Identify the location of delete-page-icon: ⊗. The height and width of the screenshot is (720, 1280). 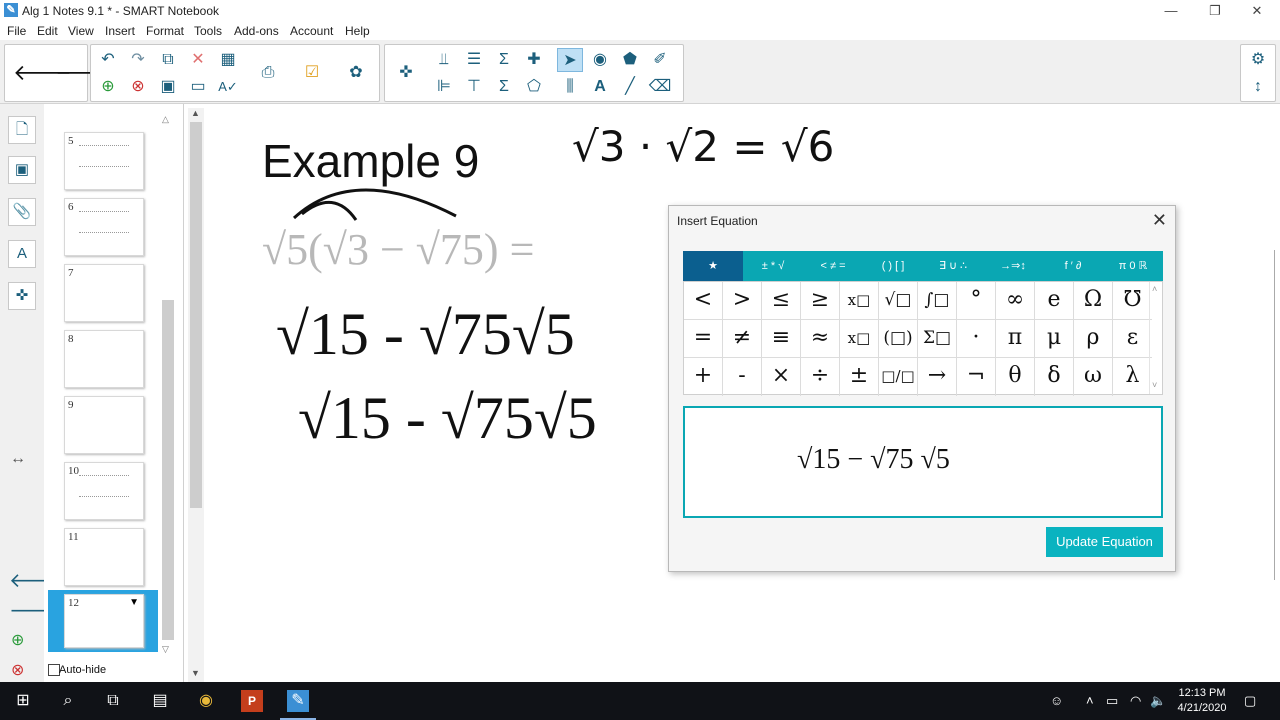
(138, 87).